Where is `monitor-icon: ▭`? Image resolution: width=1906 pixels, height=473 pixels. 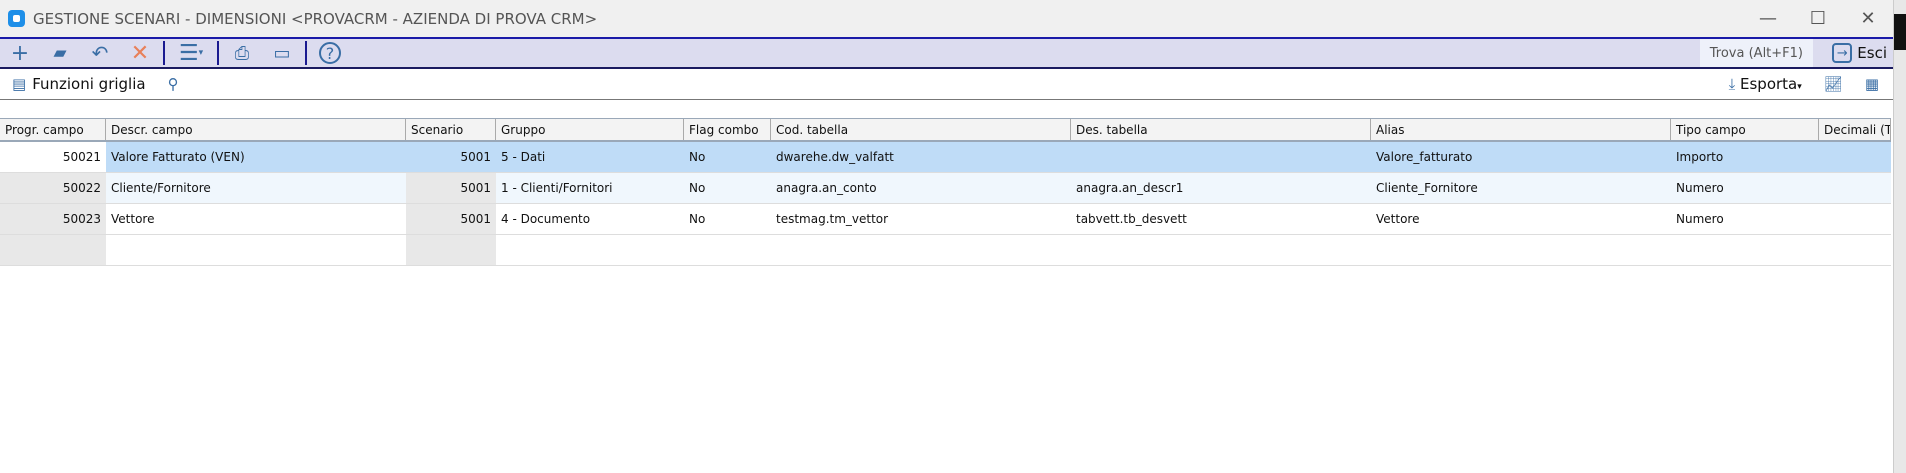
monitor-icon: ▭ is located at coordinates (282, 53).